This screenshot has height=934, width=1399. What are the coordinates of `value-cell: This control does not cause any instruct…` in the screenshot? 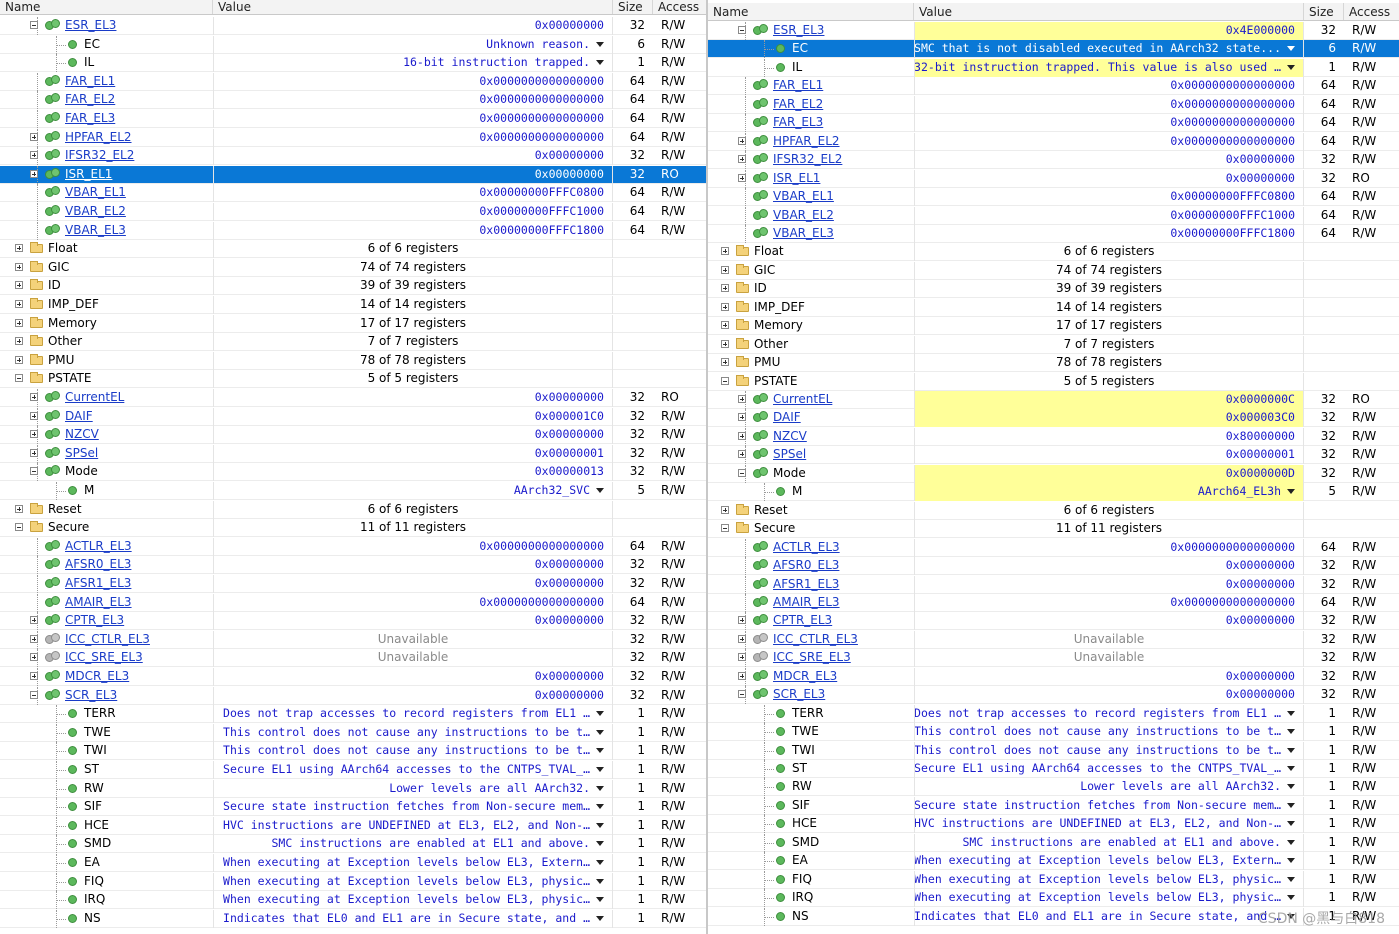 It's located at (1109, 732).